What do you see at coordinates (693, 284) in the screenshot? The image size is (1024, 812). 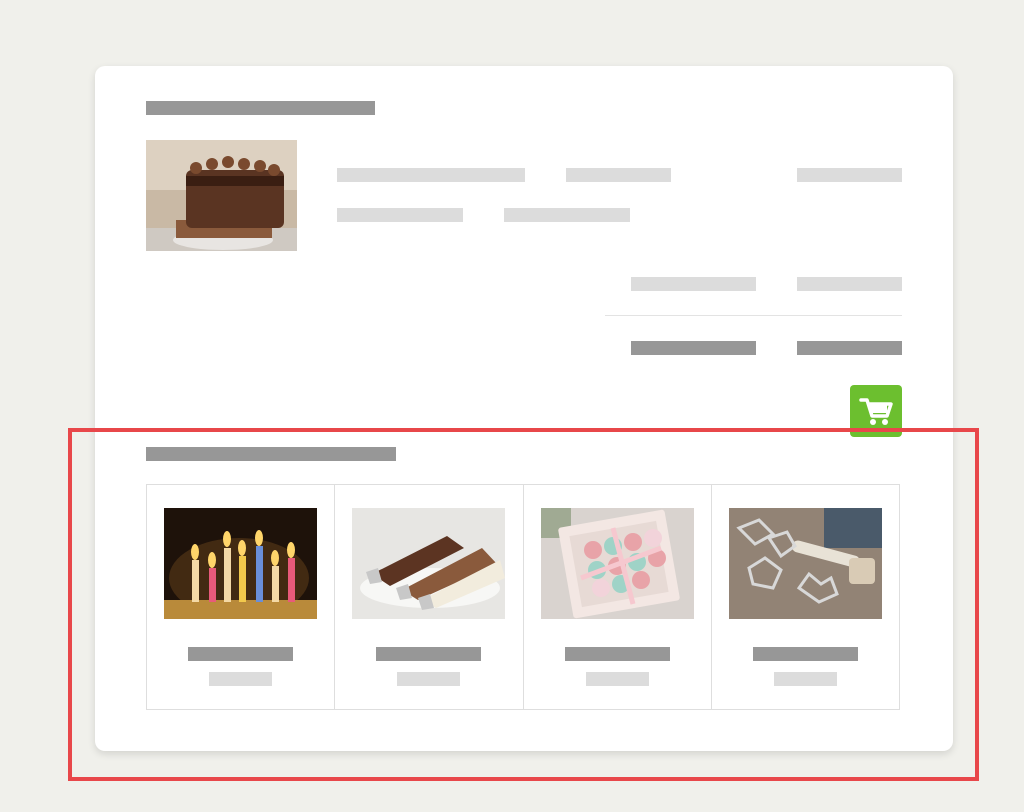 I see `subtotal-label-placeholder` at bounding box center [693, 284].